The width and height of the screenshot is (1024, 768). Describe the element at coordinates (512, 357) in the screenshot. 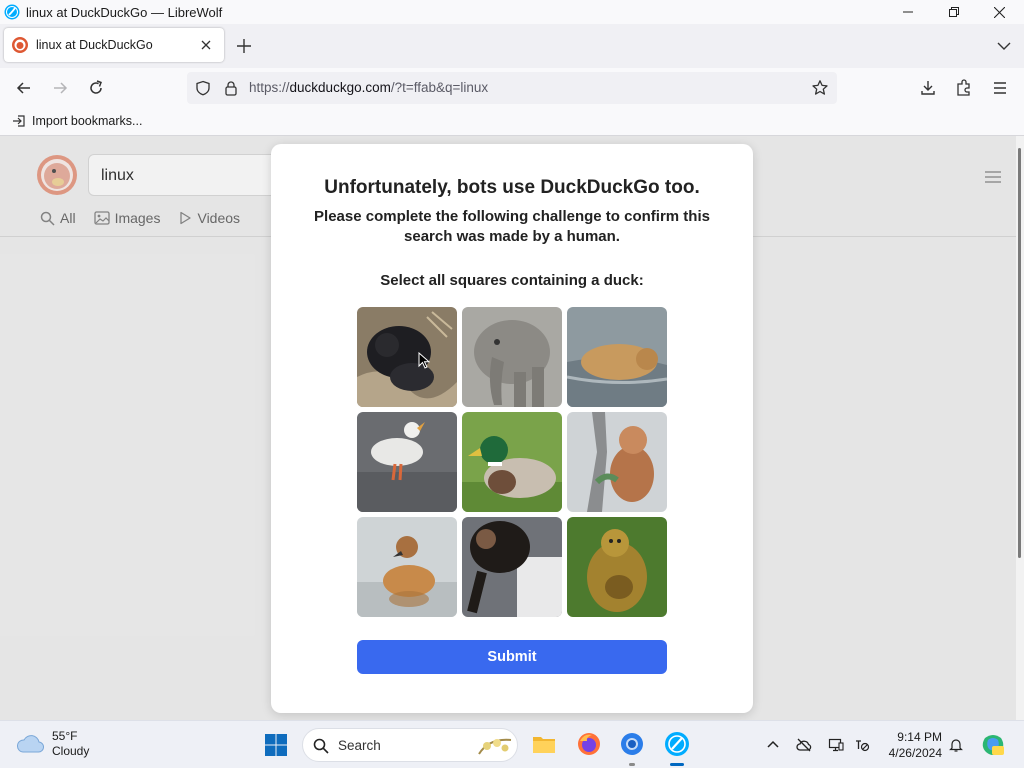

I see `challenge-image-elephant` at that location.